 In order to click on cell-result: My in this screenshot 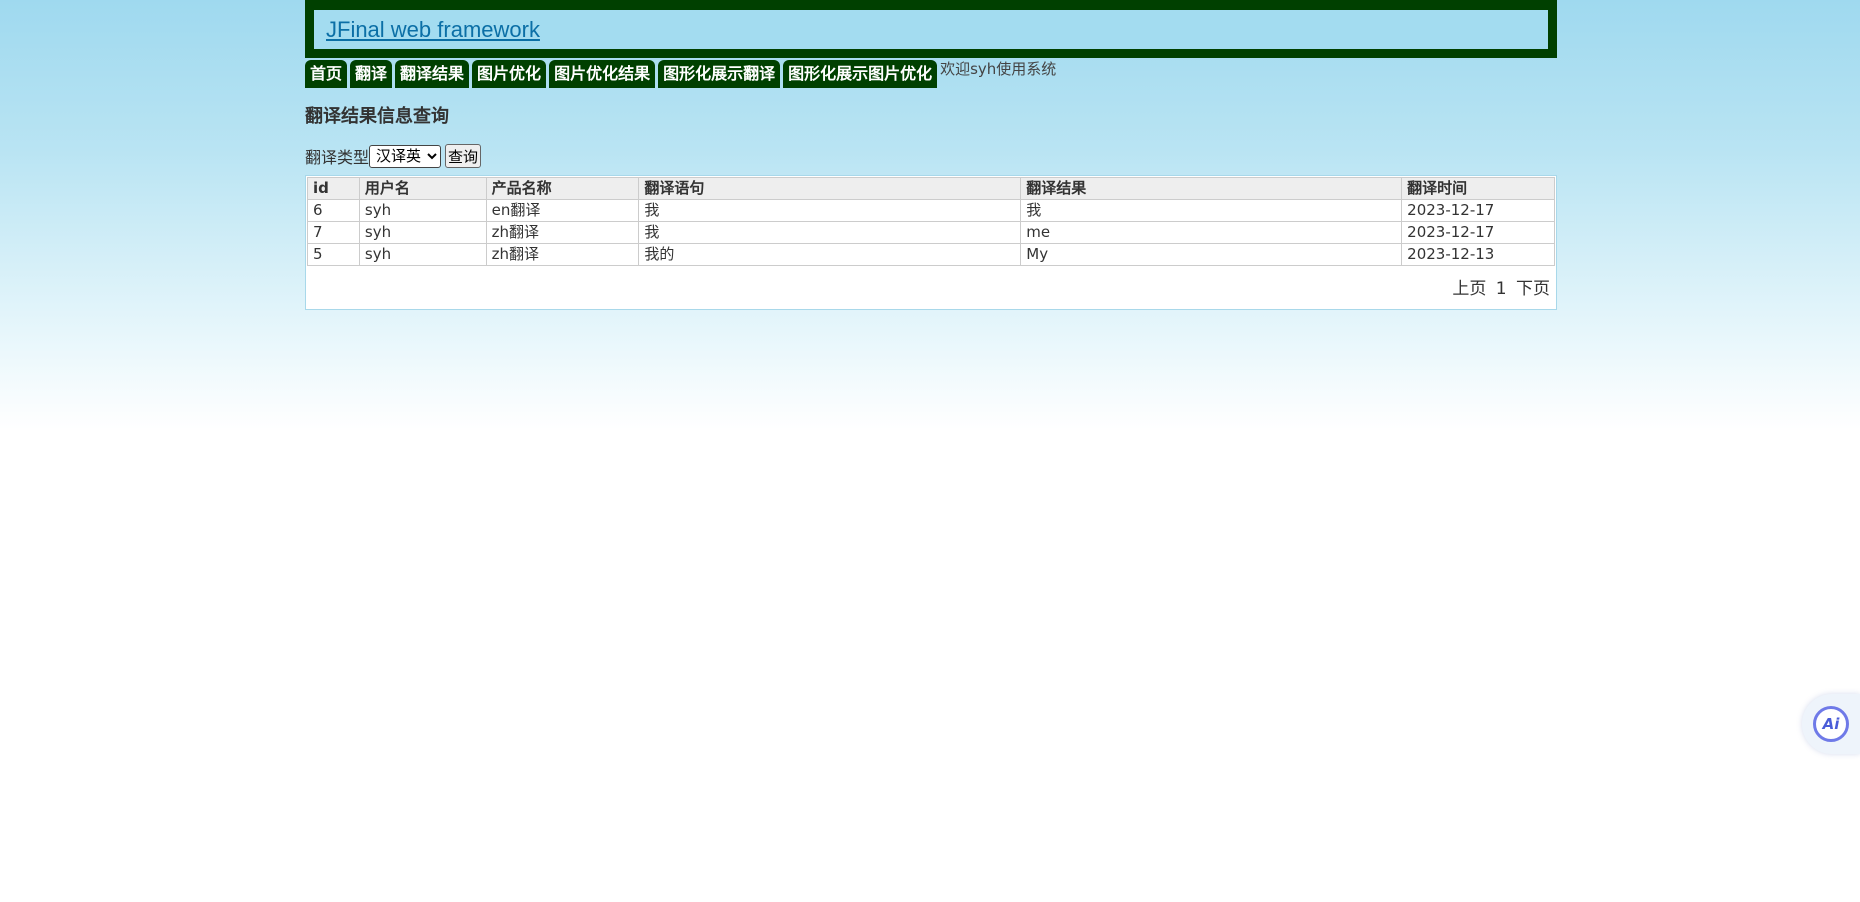, I will do `click(1211, 254)`.